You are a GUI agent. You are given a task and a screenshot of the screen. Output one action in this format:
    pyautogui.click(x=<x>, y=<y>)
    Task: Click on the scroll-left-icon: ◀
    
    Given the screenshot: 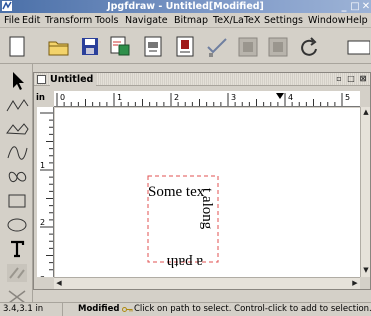 What is the action you would take?
    pyautogui.click(x=59, y=283)
    